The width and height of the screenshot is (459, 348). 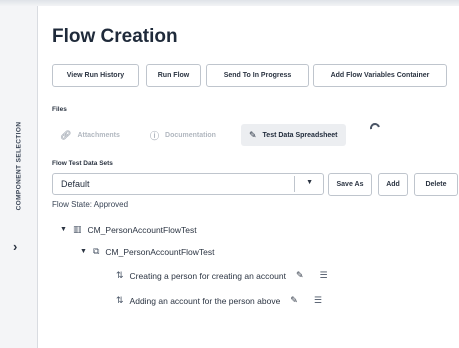 What do you see at coordinates (375, 128) in the screenshot?
I see `loading-spinner-icon` at bounding box center [375, 128].